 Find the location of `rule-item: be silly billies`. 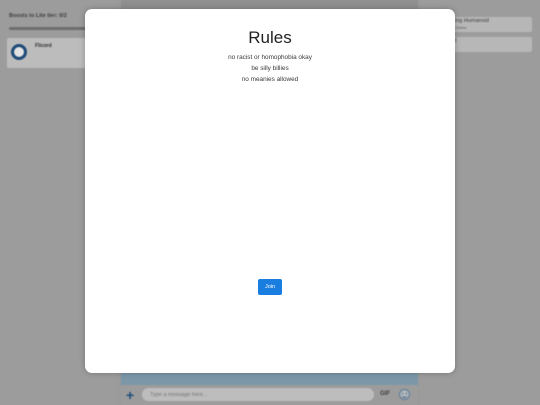

rule-item: be silly billies is located at coordinates (270, 68).